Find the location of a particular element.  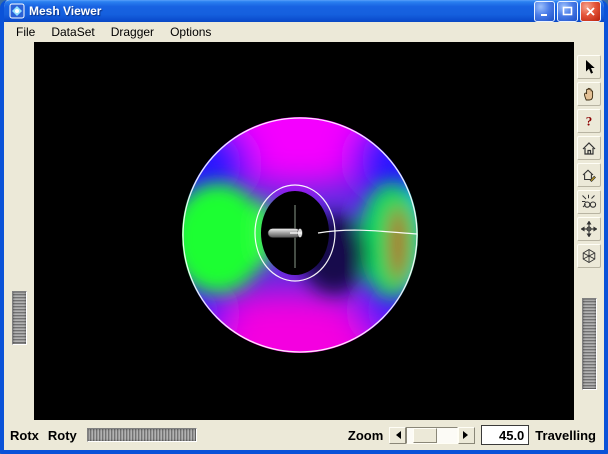

zoom-label: Zoom is located at coordinates (365, 435).